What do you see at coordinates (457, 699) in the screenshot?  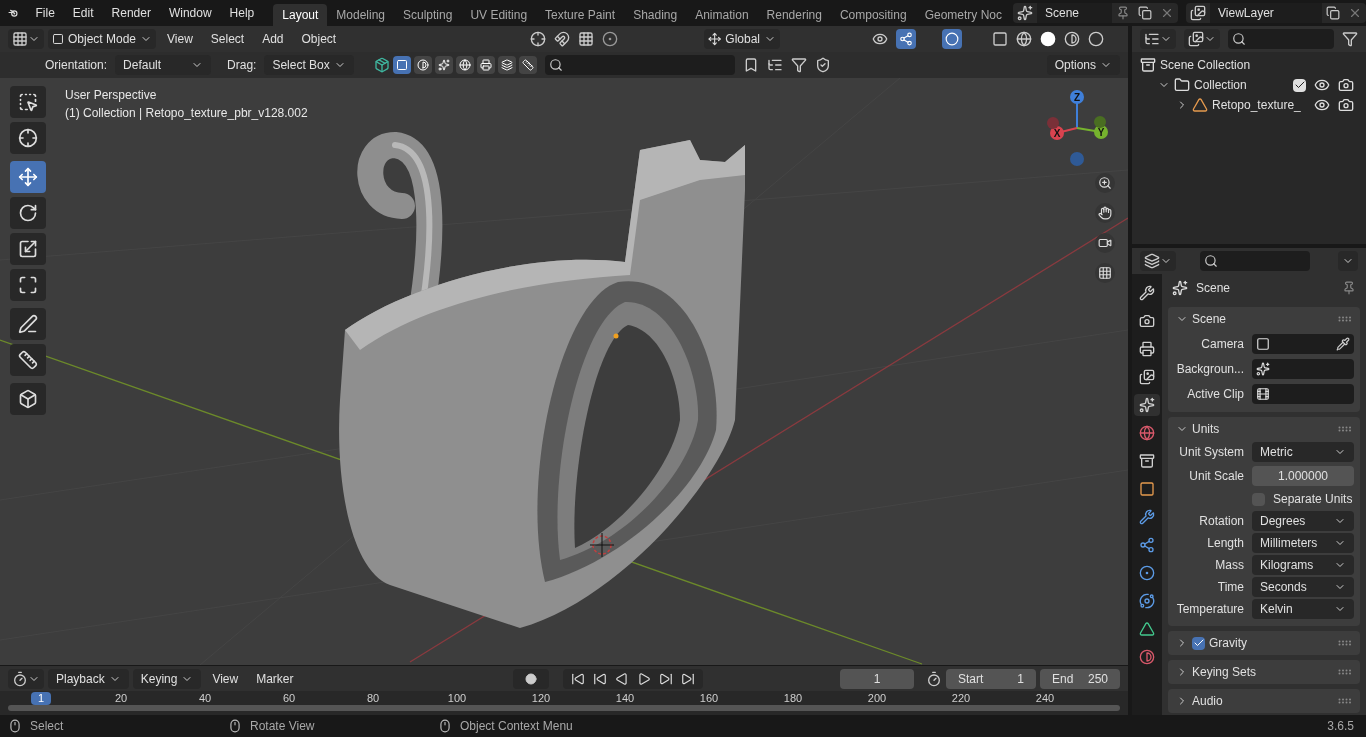 I see `frame-number: 100` at bounding box center [457, 699].